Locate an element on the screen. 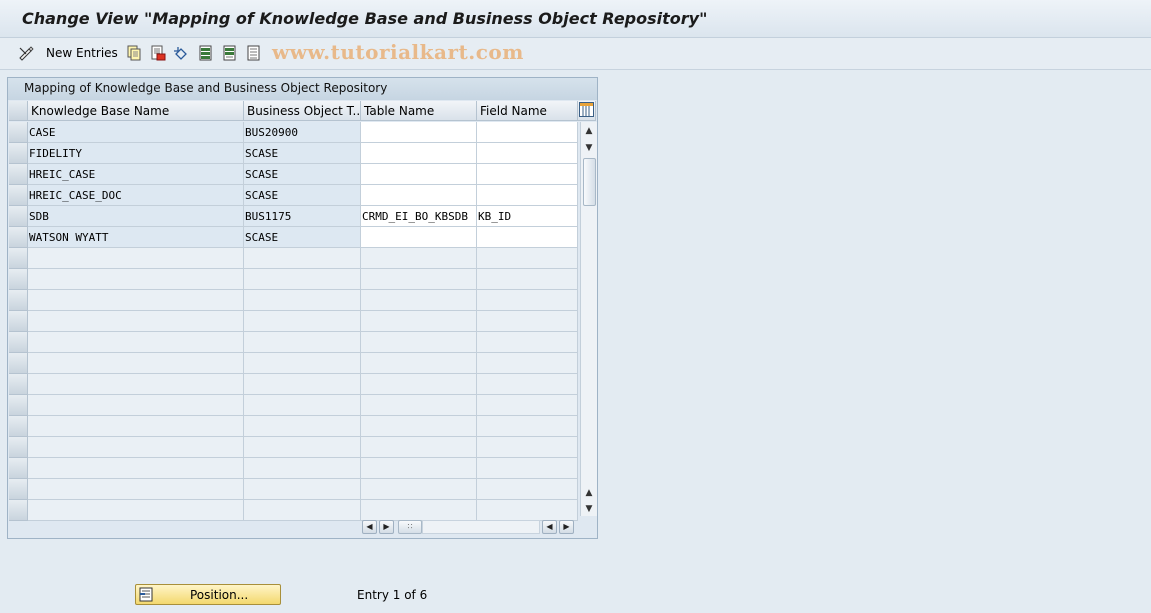  delete-icon is located at coordinates (158, 53).